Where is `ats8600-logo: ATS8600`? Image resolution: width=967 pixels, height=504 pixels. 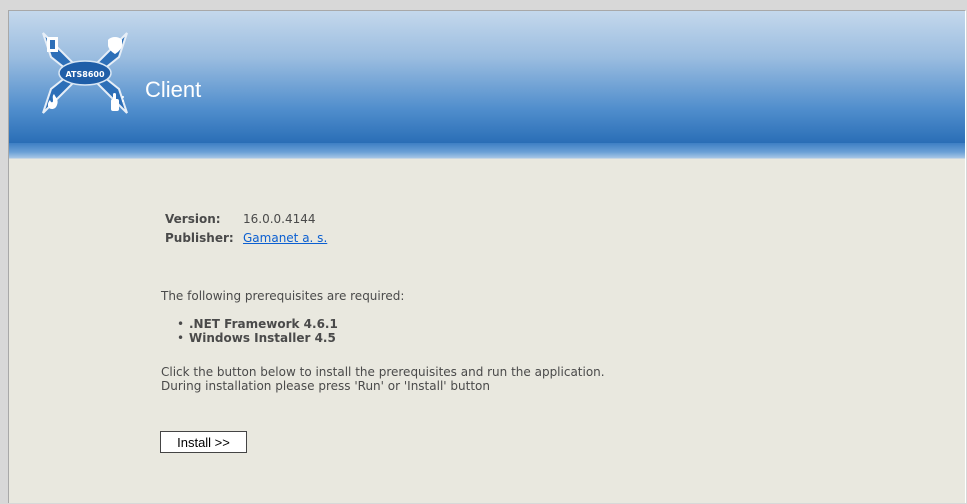 ats8600-logo: ATS8600 is located at coordinates (85, 73).